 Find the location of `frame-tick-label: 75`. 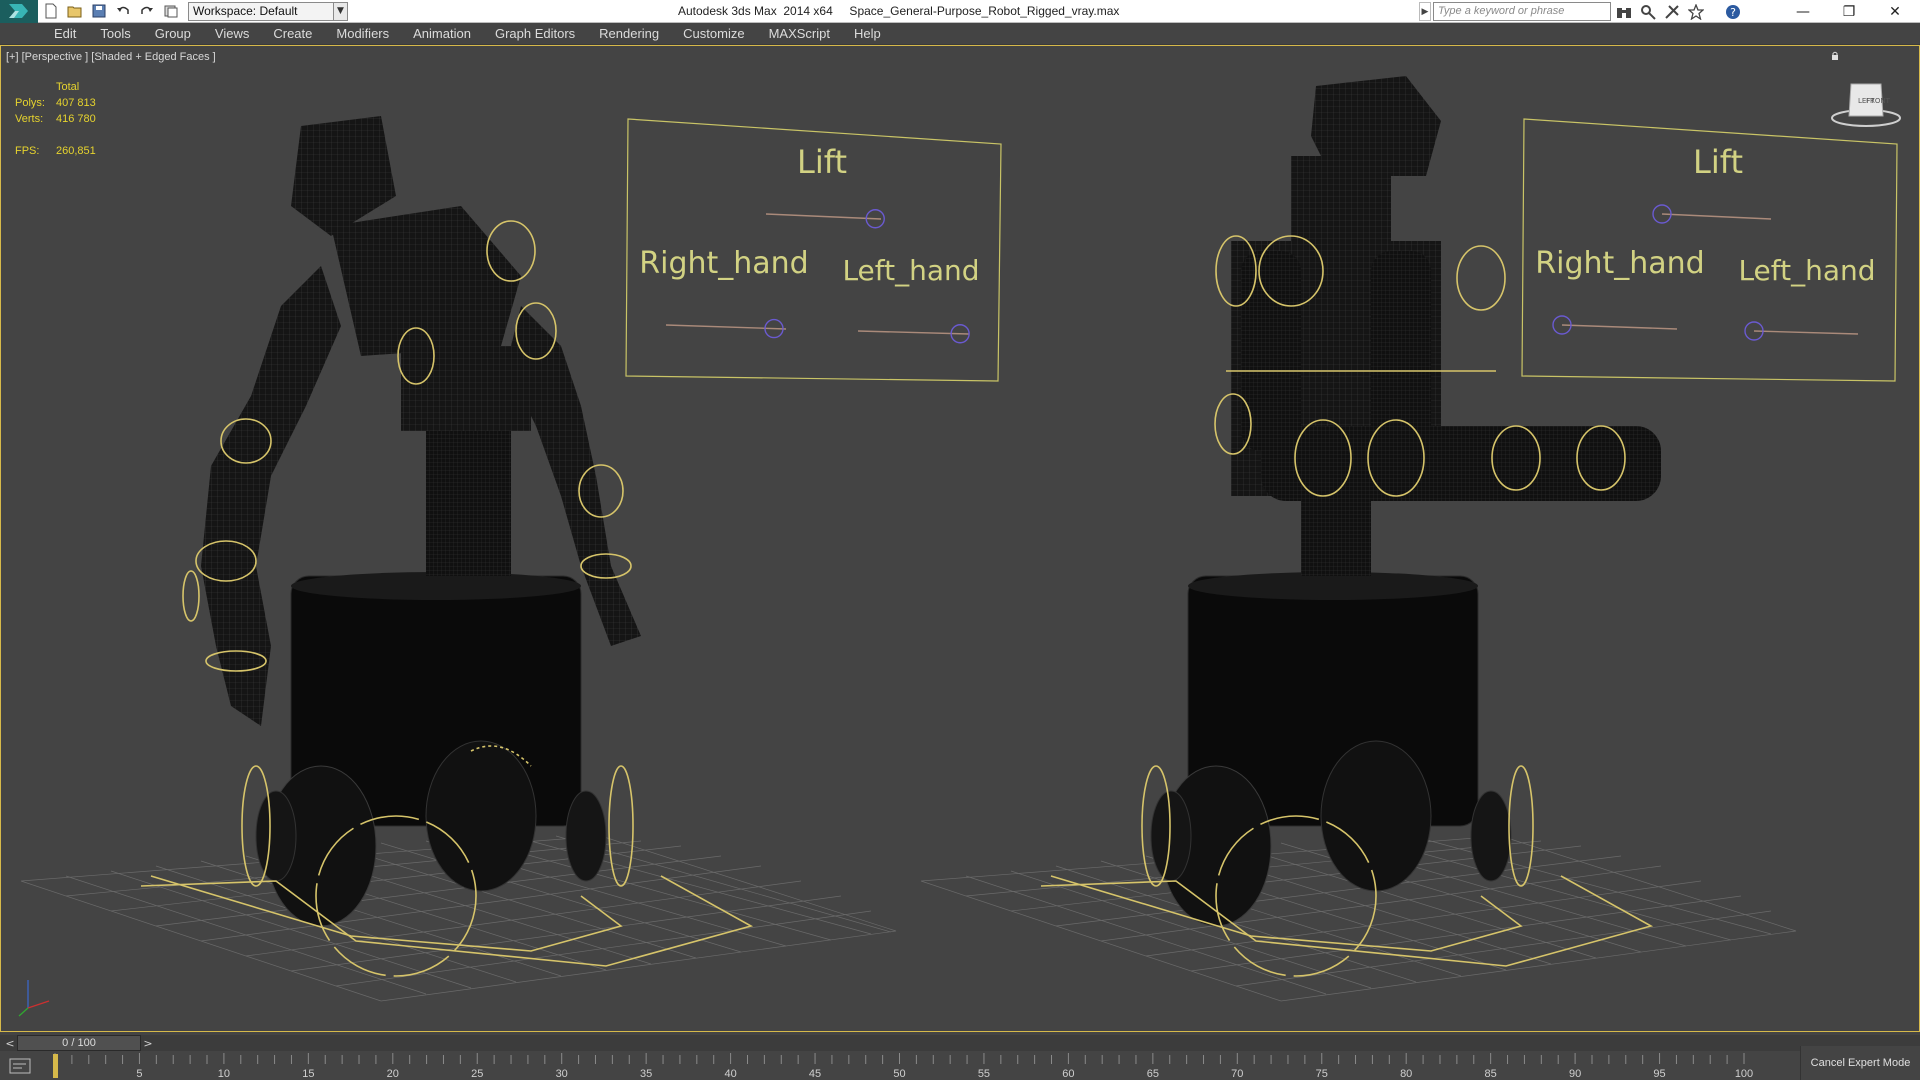

frame-tick-label: 75 is located at coordinates (1322, 1074).